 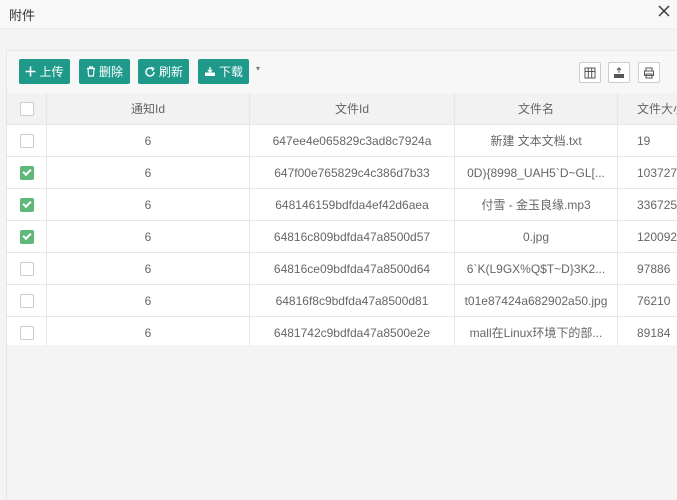 I want to click on download-icon, so click(x=209, y=71).